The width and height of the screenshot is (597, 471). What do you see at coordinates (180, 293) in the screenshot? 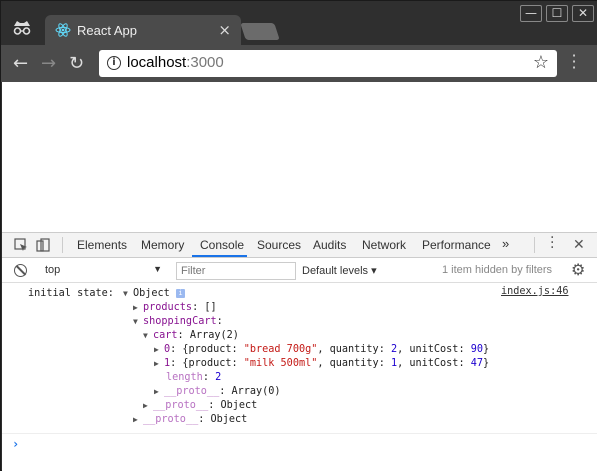
I see `info-badge-icon: i` at bounding box center [180, 293].